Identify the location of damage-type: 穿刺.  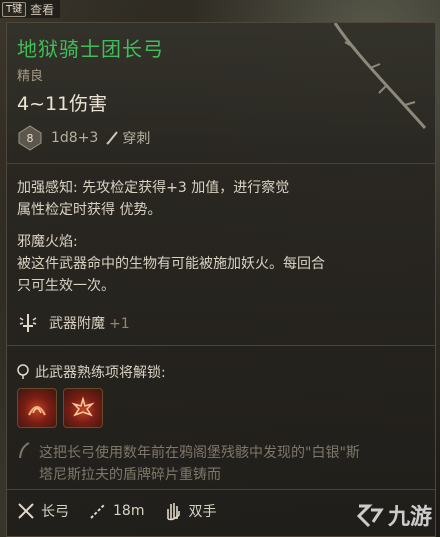
(128, 138).